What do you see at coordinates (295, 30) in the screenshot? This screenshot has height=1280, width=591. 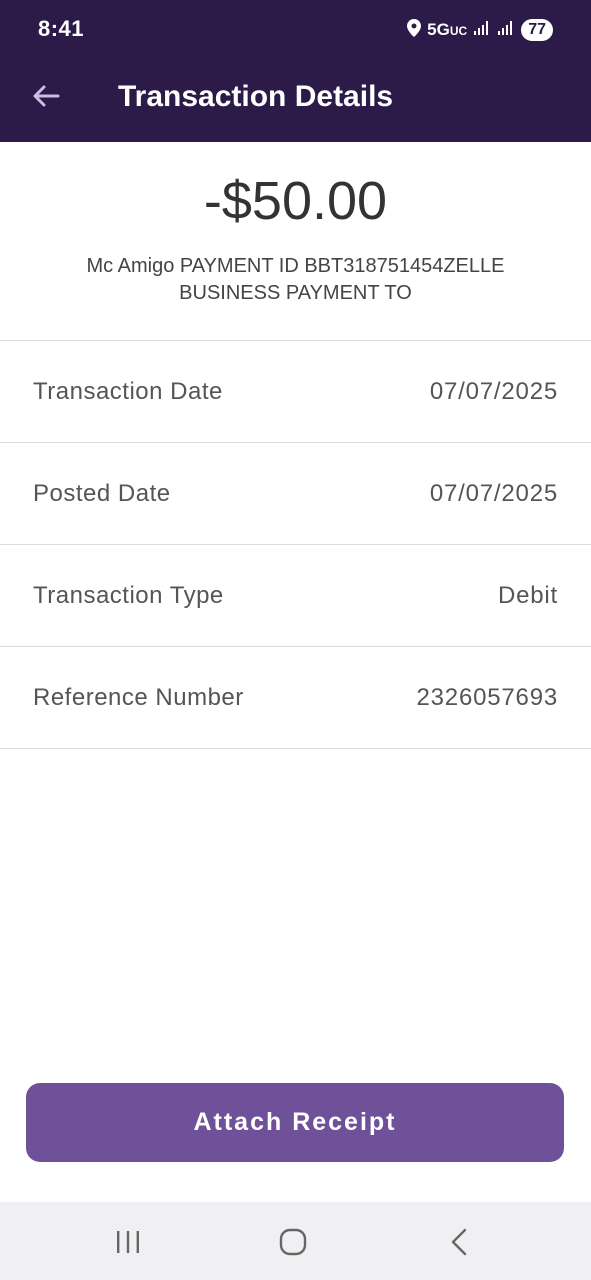 I see `status-bar: 8:41 5GUC 77` at bounding box center [295, 30].